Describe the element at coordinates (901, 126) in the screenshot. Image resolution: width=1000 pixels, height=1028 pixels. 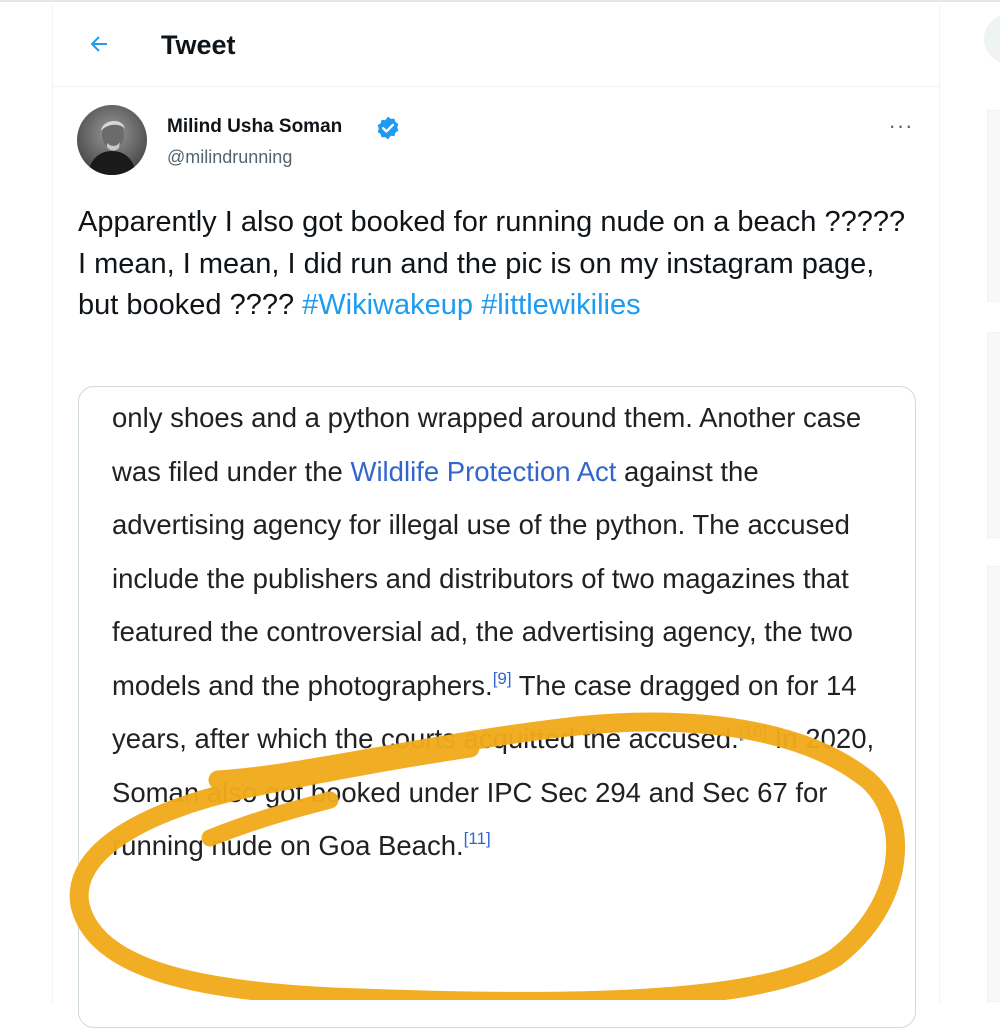
I see `more-options-icon: ···` at that location.